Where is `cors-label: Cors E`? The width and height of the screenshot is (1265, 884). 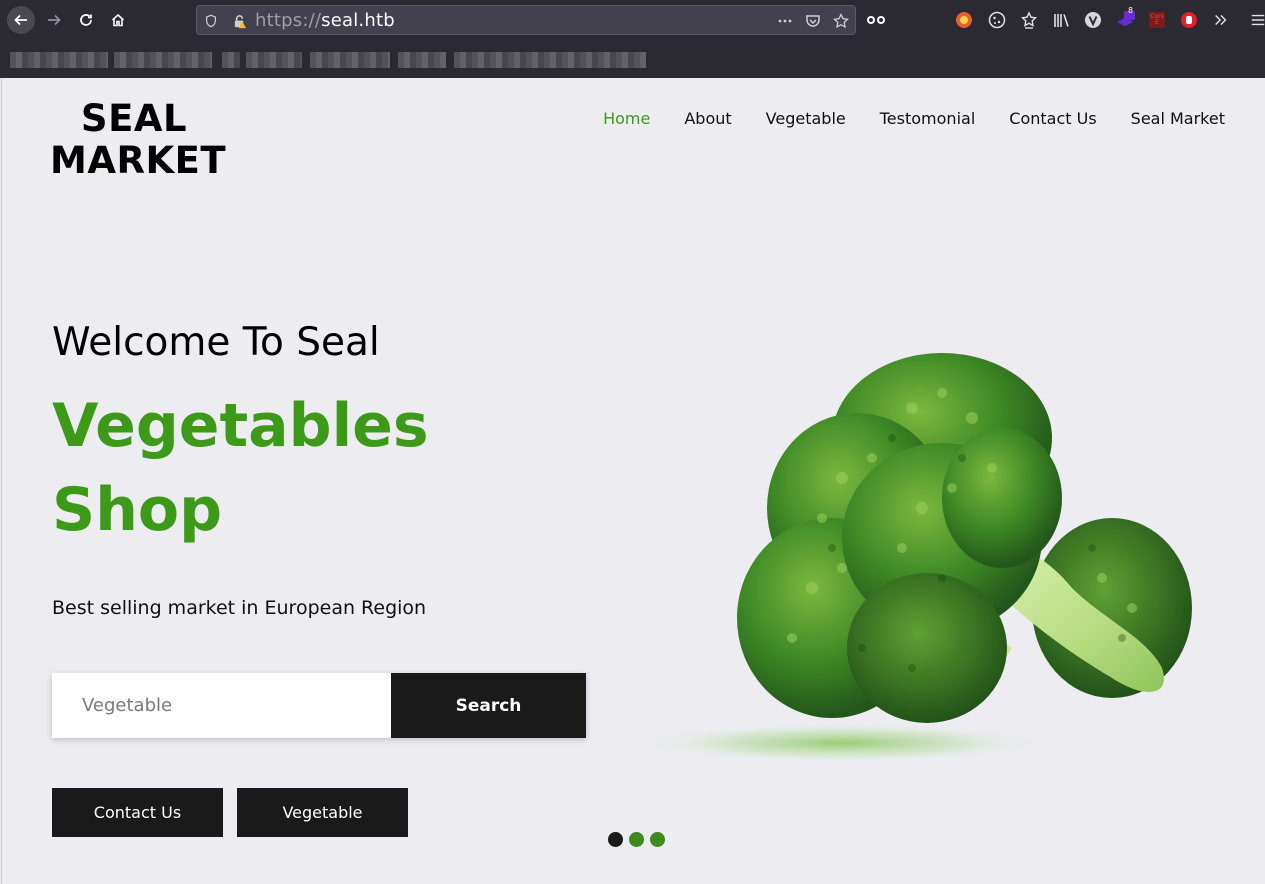
cors-label: Cors E is located at coordinates (1157, 19).